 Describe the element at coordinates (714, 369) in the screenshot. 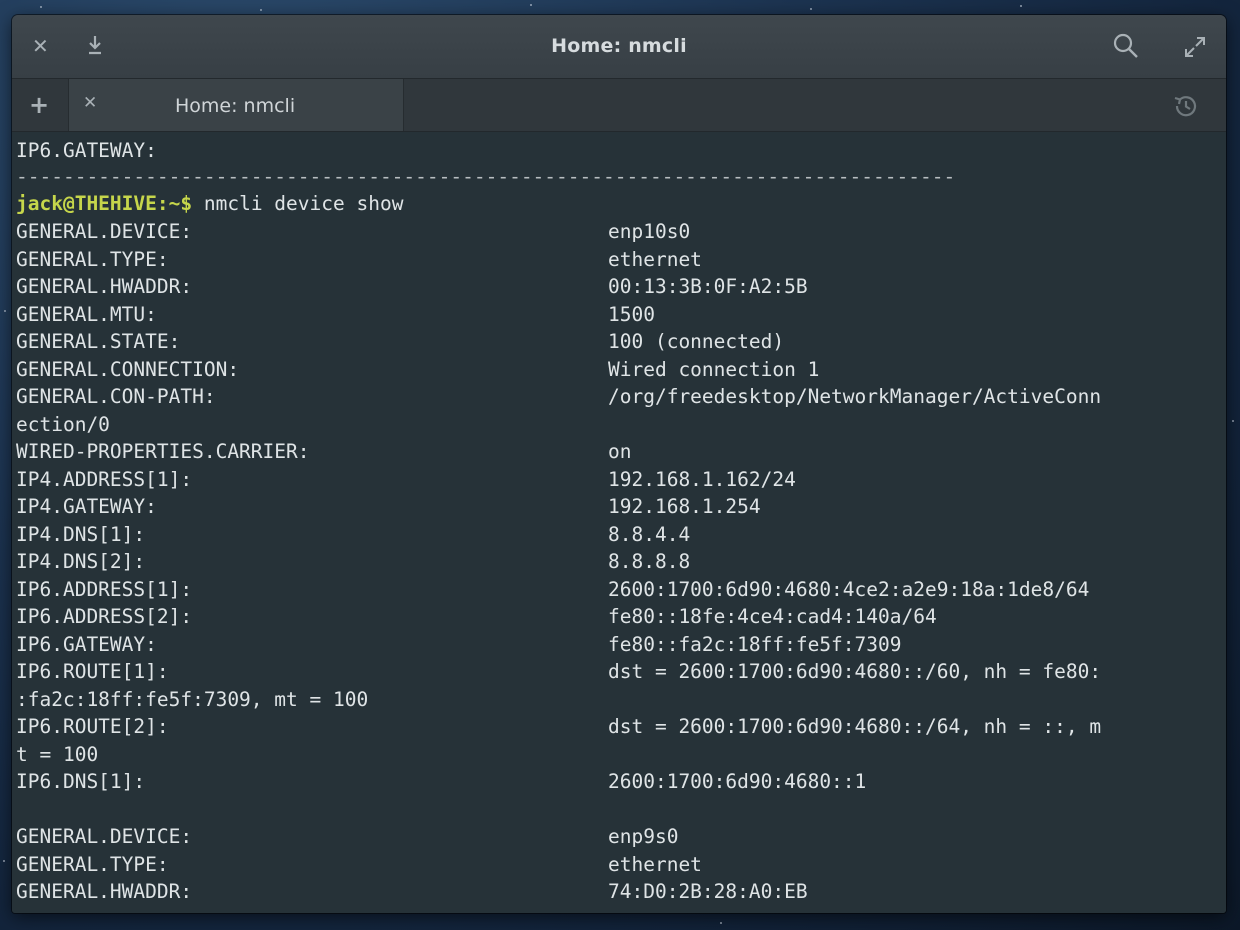

I see `row-value: Wired connection 1` at that location.